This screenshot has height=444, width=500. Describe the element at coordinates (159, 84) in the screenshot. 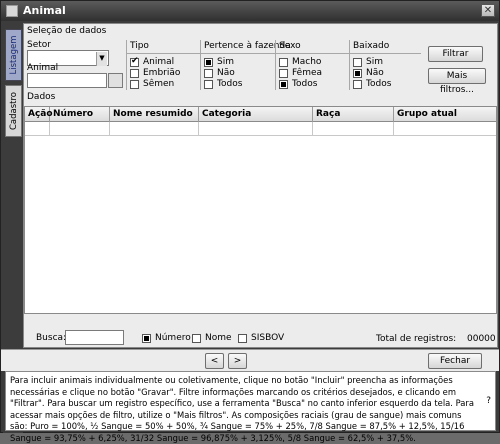

I see `option-label: Sêmen` at that location.